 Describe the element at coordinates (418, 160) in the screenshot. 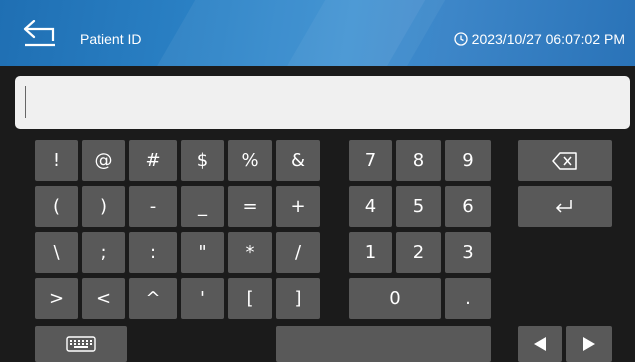

I see `key-digit: 8` at that location.